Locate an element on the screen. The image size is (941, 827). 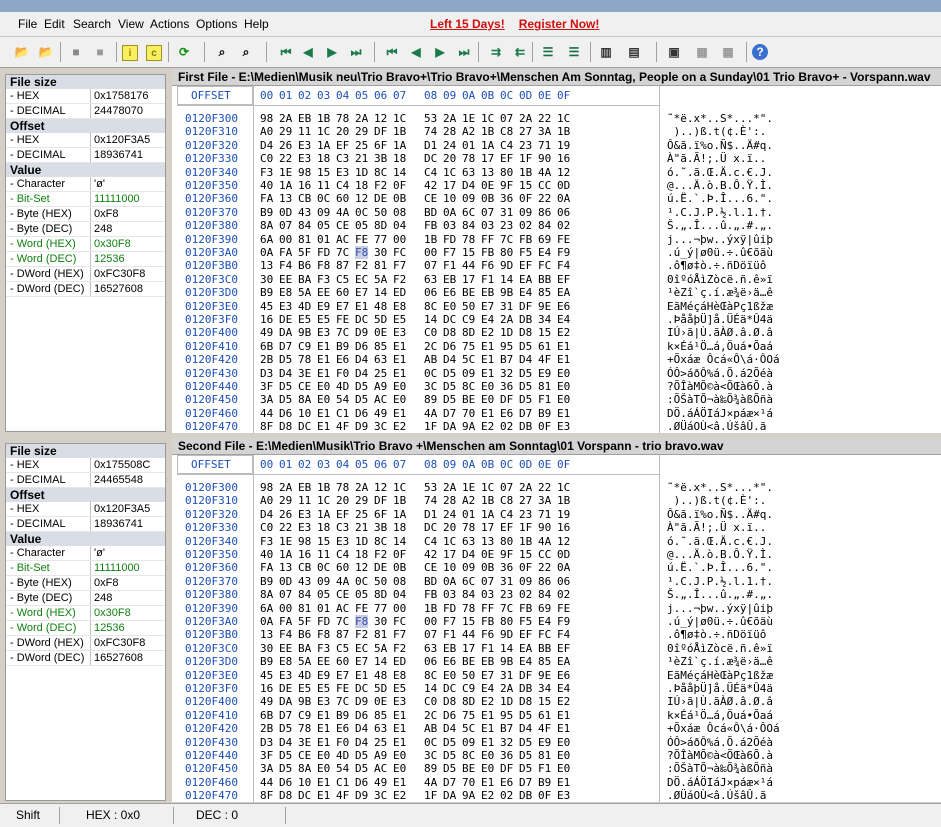
hex-byte: D7 is located at coordinates (285, 346).